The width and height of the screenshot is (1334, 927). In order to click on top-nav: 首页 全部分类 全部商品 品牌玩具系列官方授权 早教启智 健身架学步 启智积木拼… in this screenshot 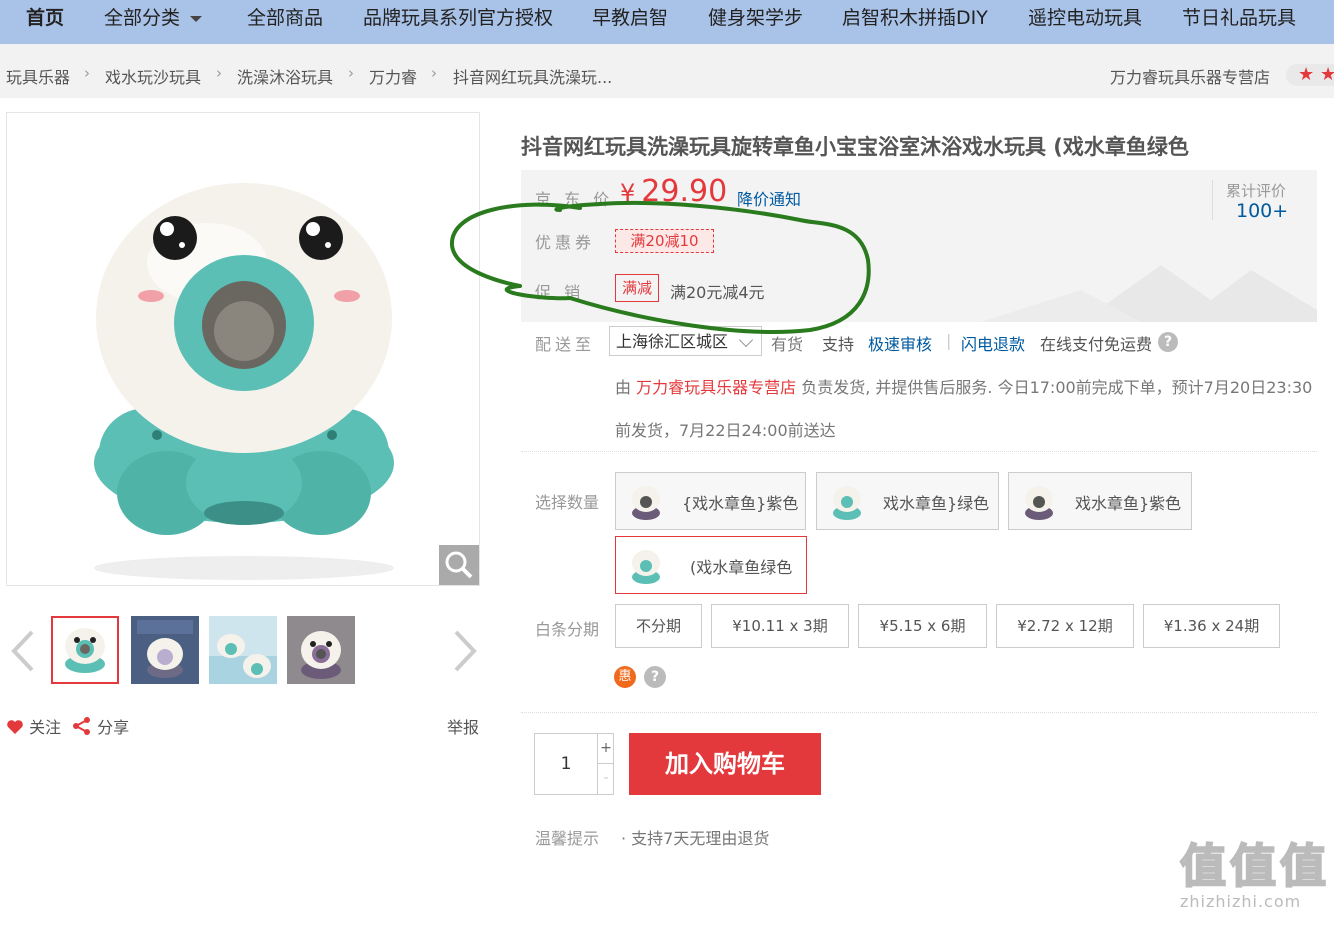, I will do `click(667, 22)`.